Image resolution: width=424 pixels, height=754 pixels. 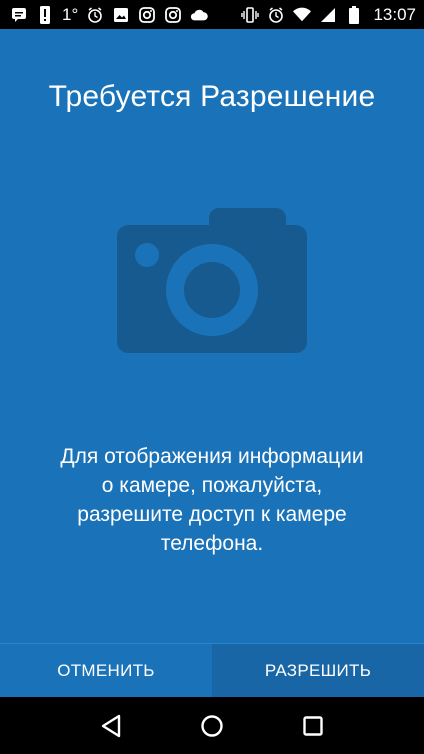 I want to click on message-line: Для отображения информации, so click(x=212, y=456).